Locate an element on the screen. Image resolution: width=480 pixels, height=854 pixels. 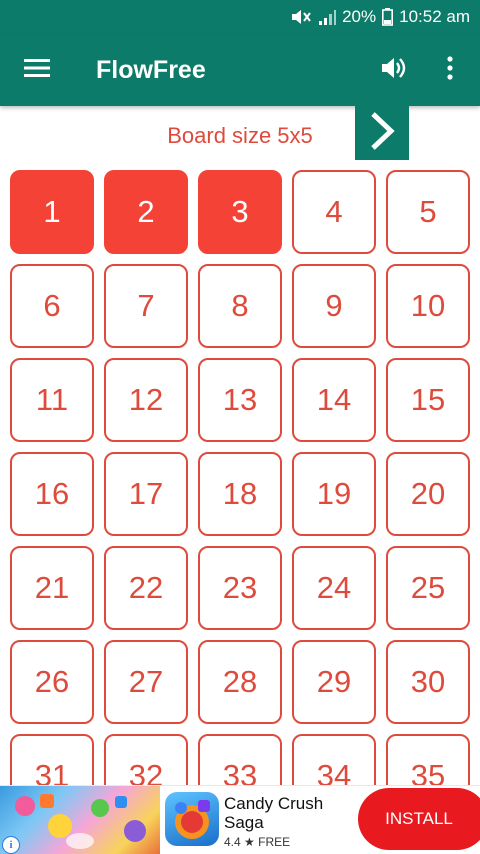
volume-icon is located at coordinates (394, 70).